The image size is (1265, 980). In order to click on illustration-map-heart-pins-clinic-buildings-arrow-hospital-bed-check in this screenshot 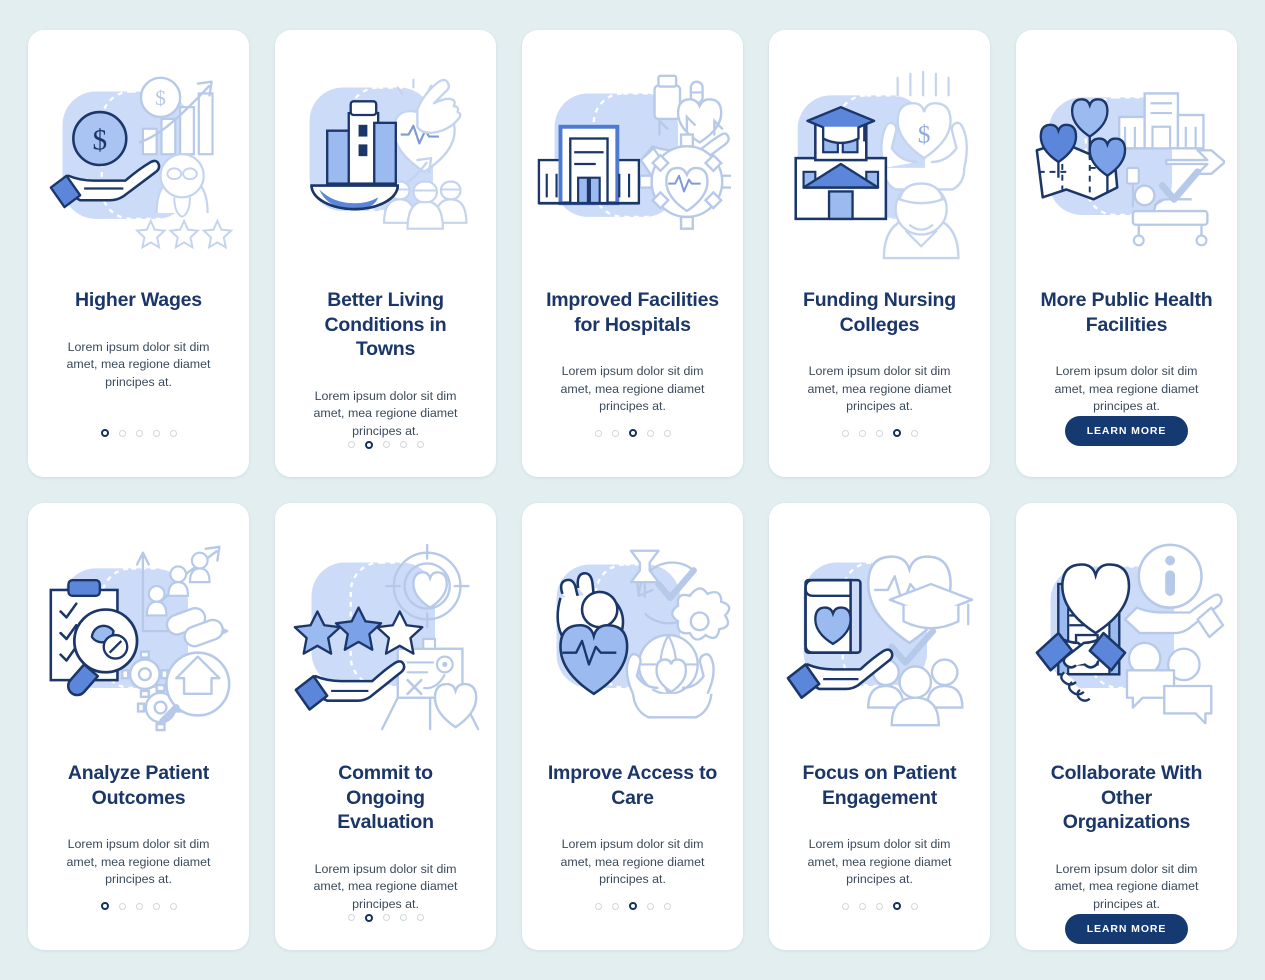, I will do `click(1127, 164)`.